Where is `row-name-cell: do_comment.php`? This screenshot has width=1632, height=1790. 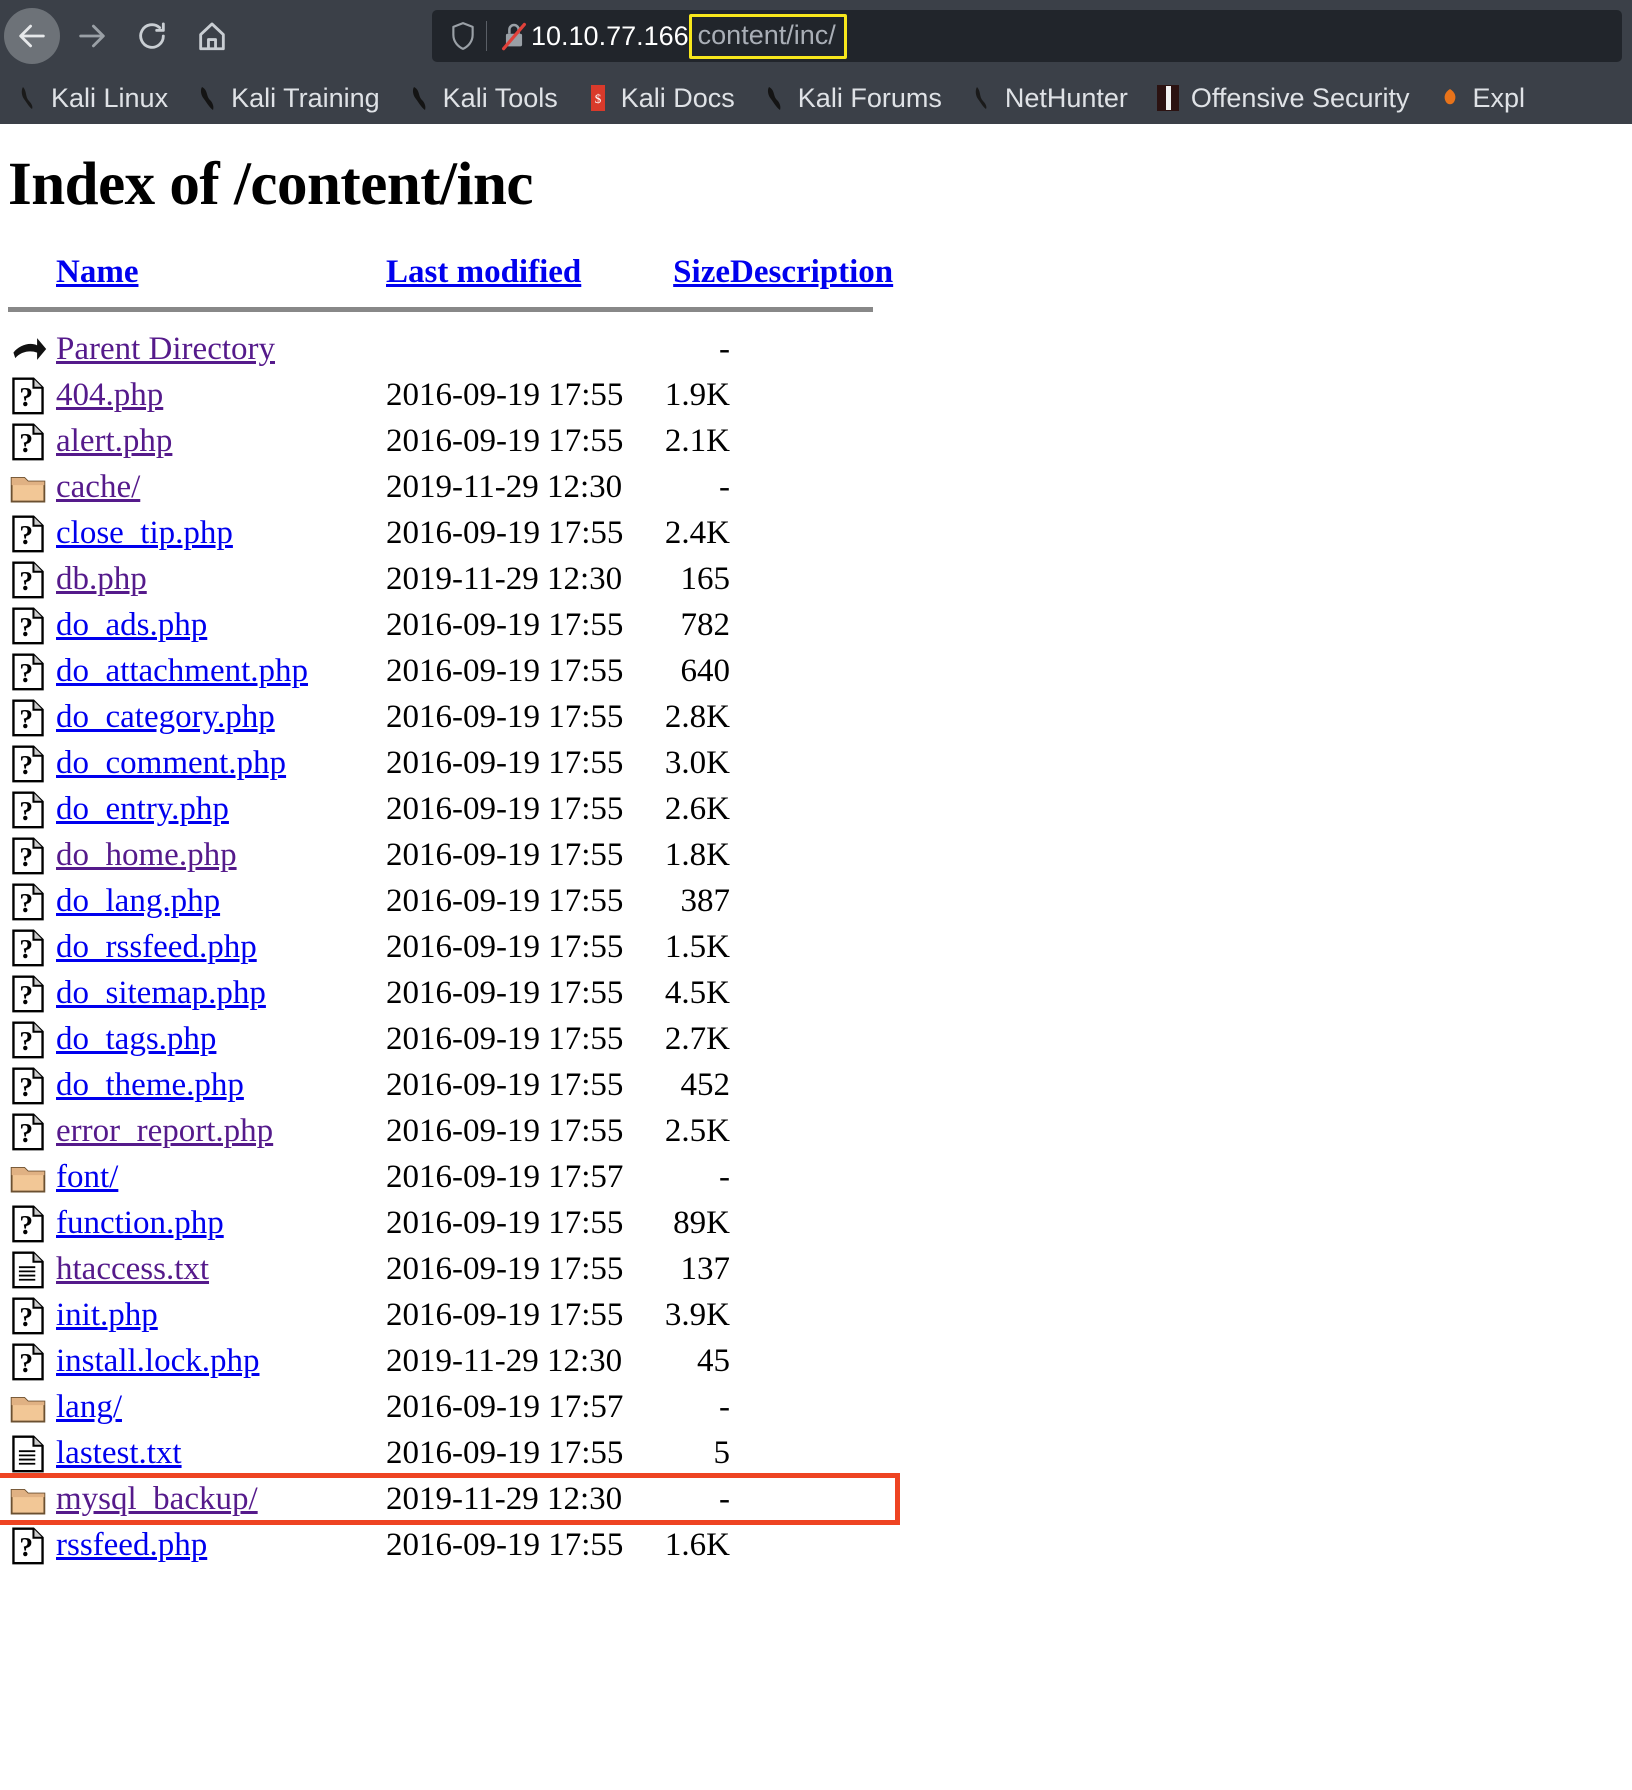 row-name-cell: do_comment.php is located at coordinates (221, 763).